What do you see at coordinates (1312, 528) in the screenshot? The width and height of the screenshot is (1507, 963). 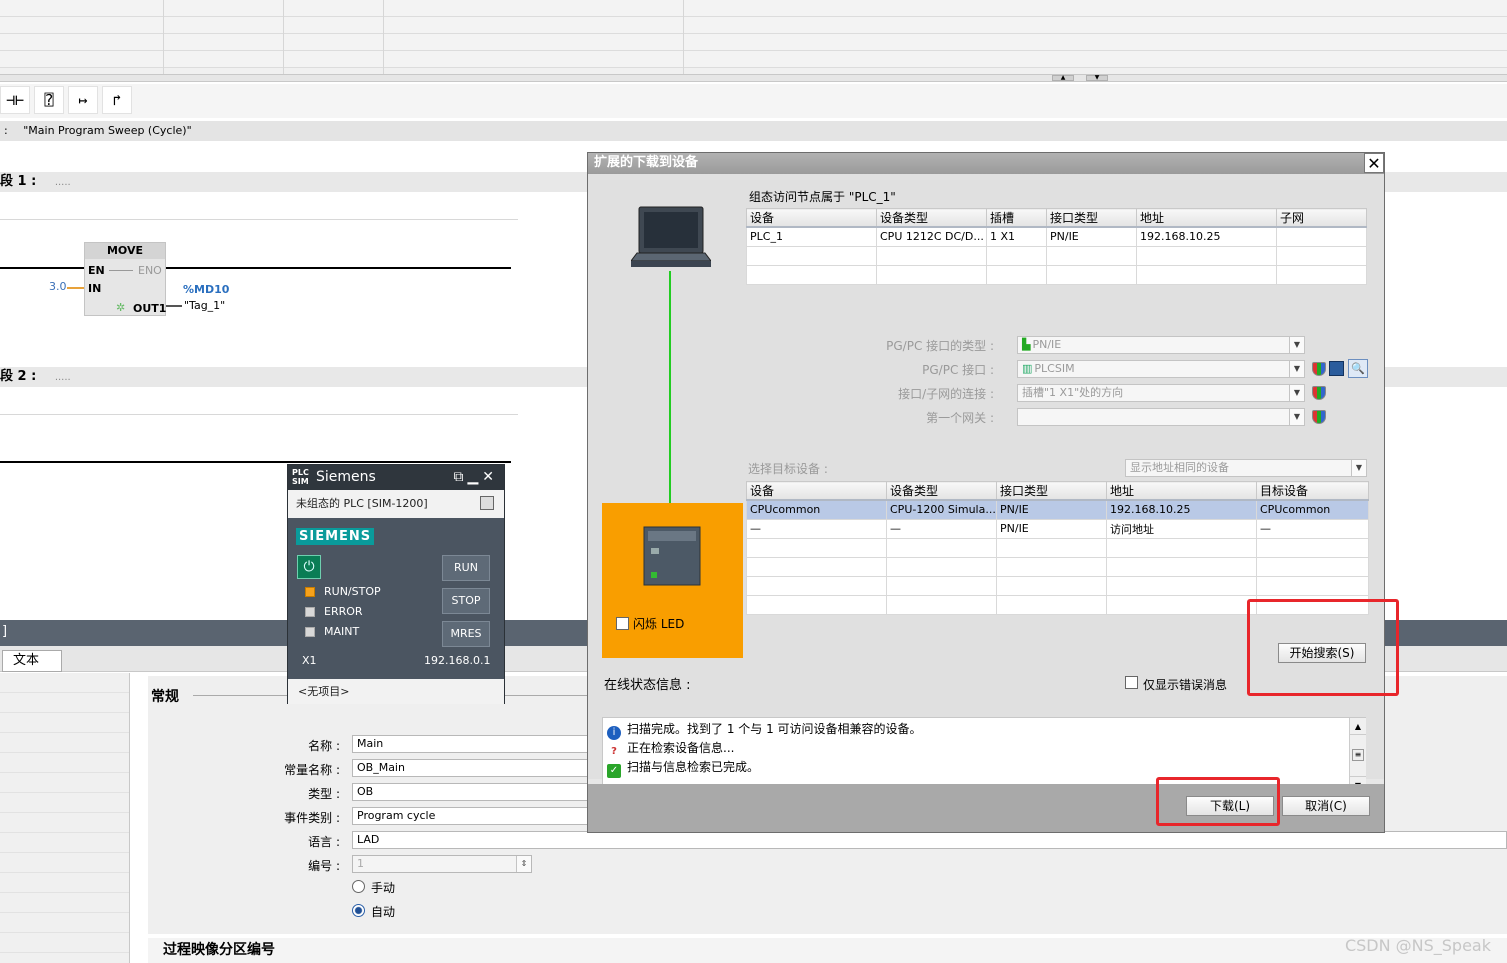 I see `cell-target-device: —` at bounding box center [1312, 528].